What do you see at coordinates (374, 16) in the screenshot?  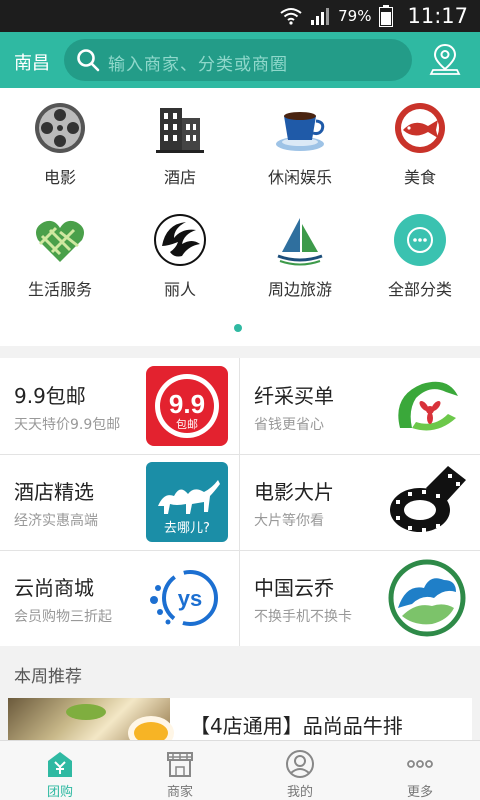 I see `status-bar-indicators: 79% 11:17` at bounding box center [374, 16].